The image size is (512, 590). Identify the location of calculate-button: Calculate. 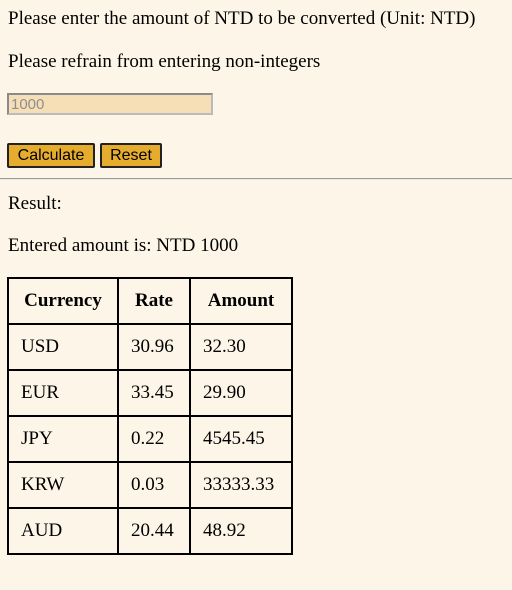
(51, 155).